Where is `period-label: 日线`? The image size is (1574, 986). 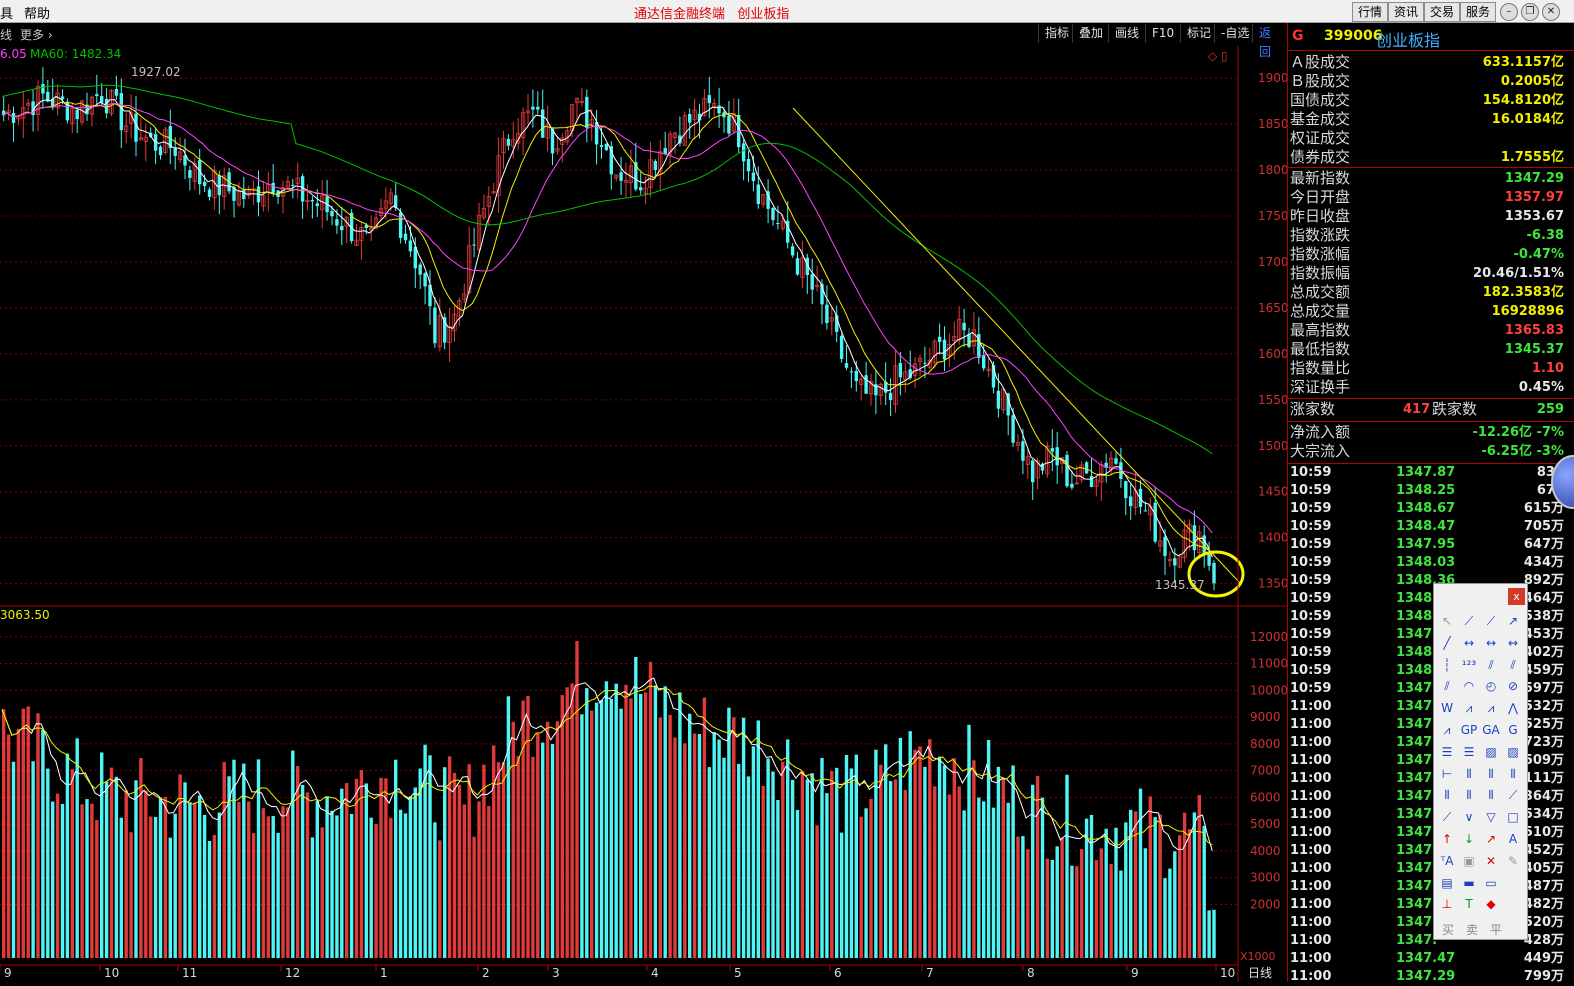 period-label: 日线 is located at coordinates (1260, 973).